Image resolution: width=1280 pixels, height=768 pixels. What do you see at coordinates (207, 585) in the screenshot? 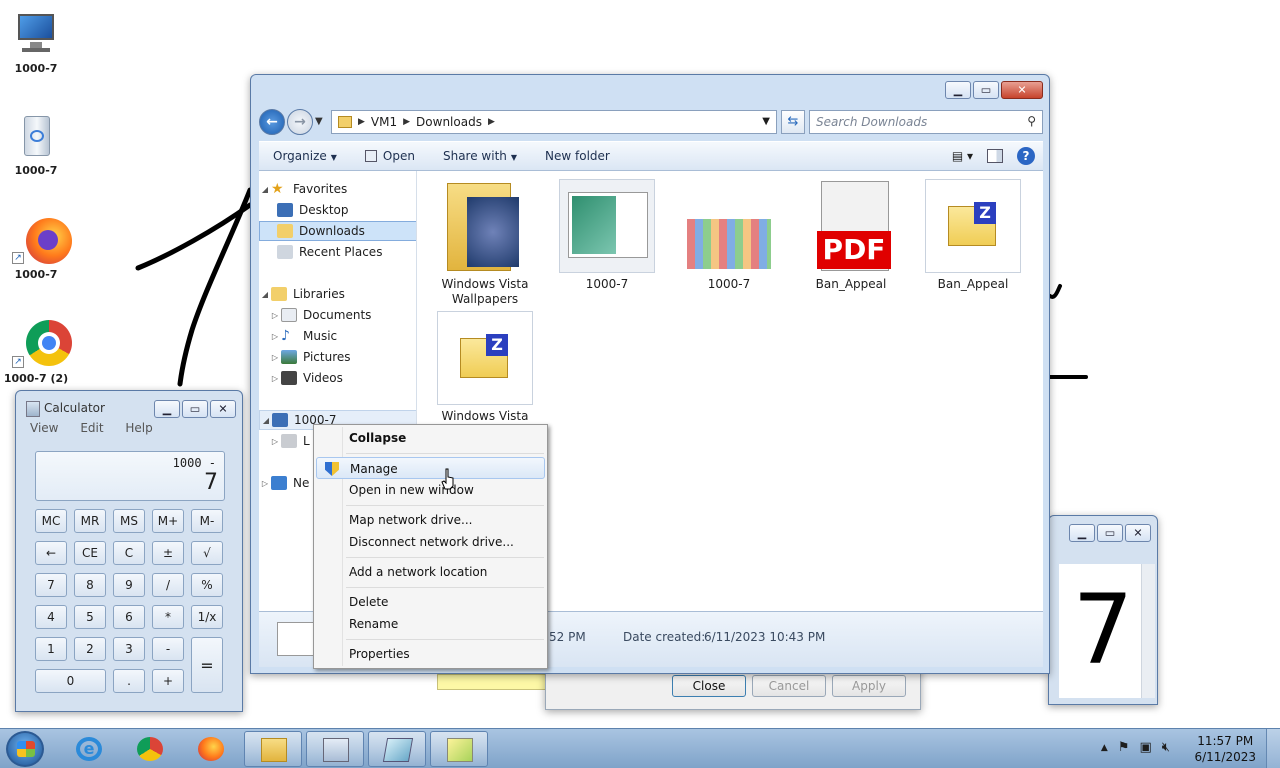
I see `key-percent: %` at bounding box center [207, 585].